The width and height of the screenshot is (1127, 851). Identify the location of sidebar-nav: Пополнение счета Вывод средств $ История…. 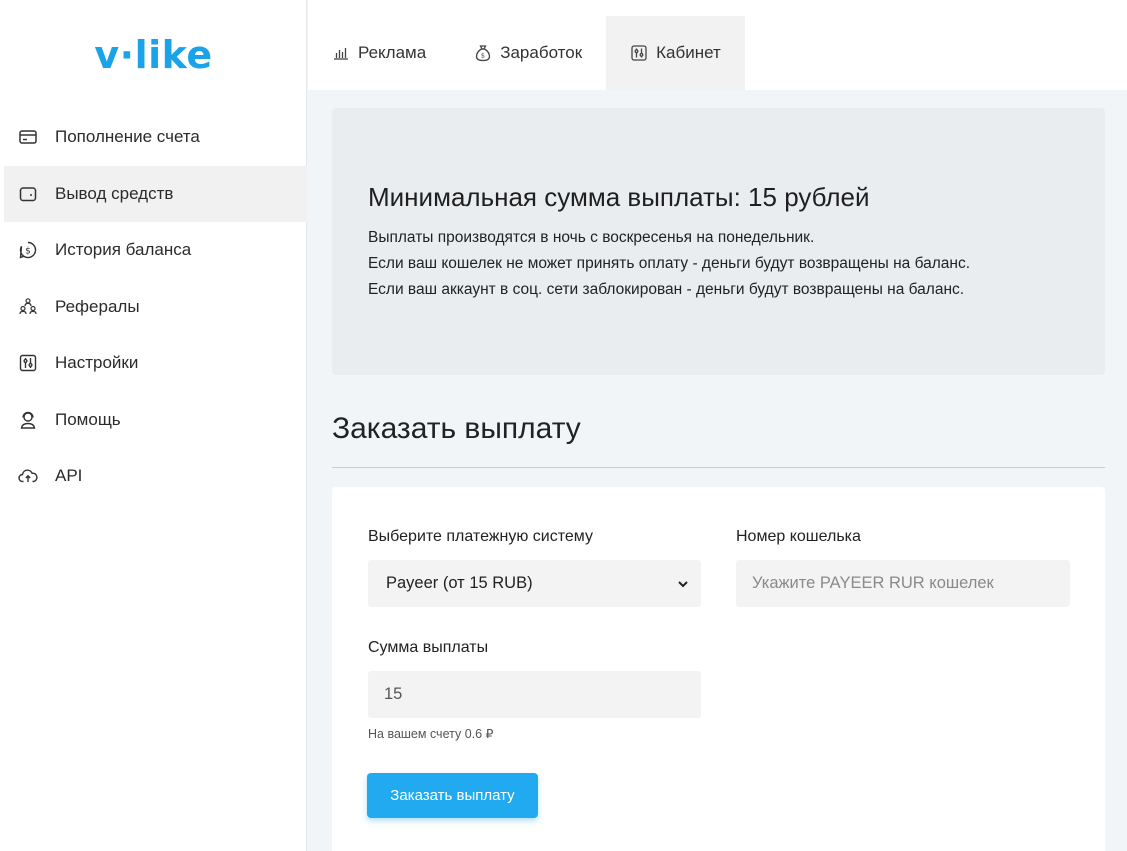
(153, 307).